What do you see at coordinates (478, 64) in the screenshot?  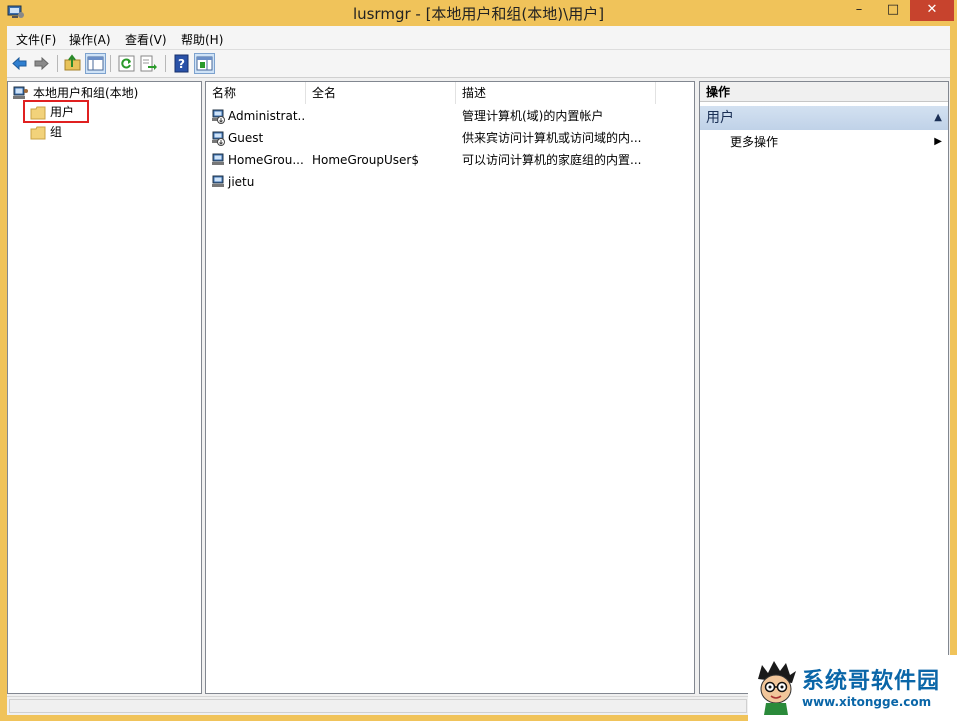 I see `toolbar: ?` at bounding box center [478, 64].